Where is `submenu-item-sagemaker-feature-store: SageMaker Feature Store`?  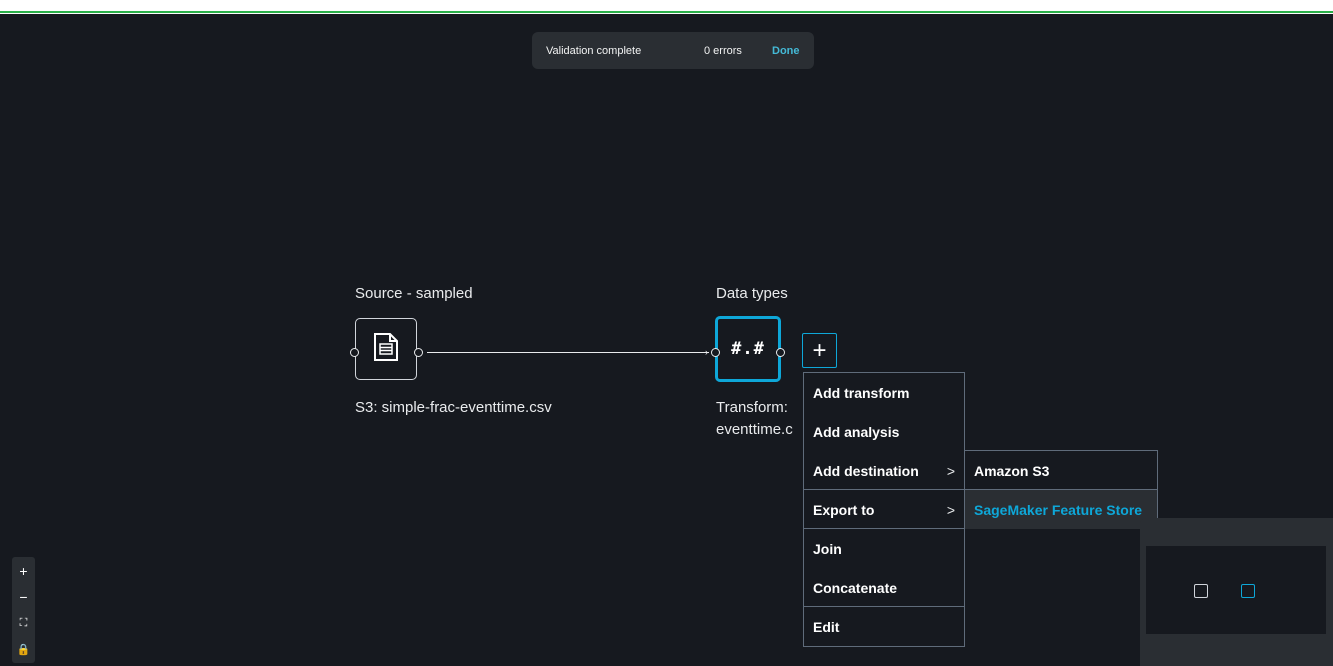 submenu-item-sagemaker-feature-store: SageMaker Feature Store is located at coordinates (1061, 509).